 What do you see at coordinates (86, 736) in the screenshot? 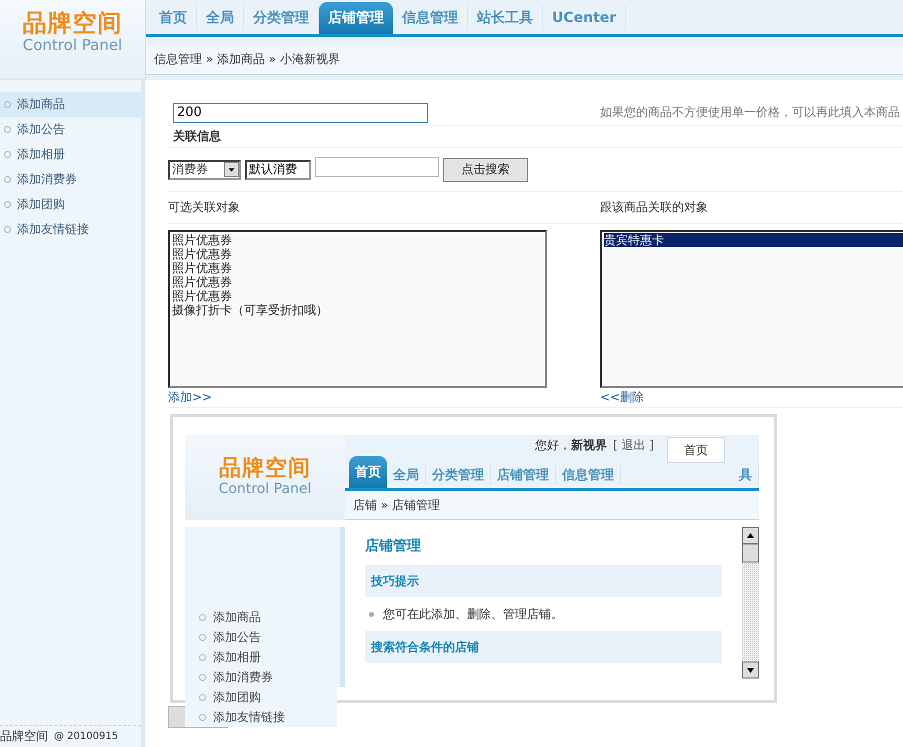
I see `footer-version: @ 20100915` at bounding box center [86, 736].